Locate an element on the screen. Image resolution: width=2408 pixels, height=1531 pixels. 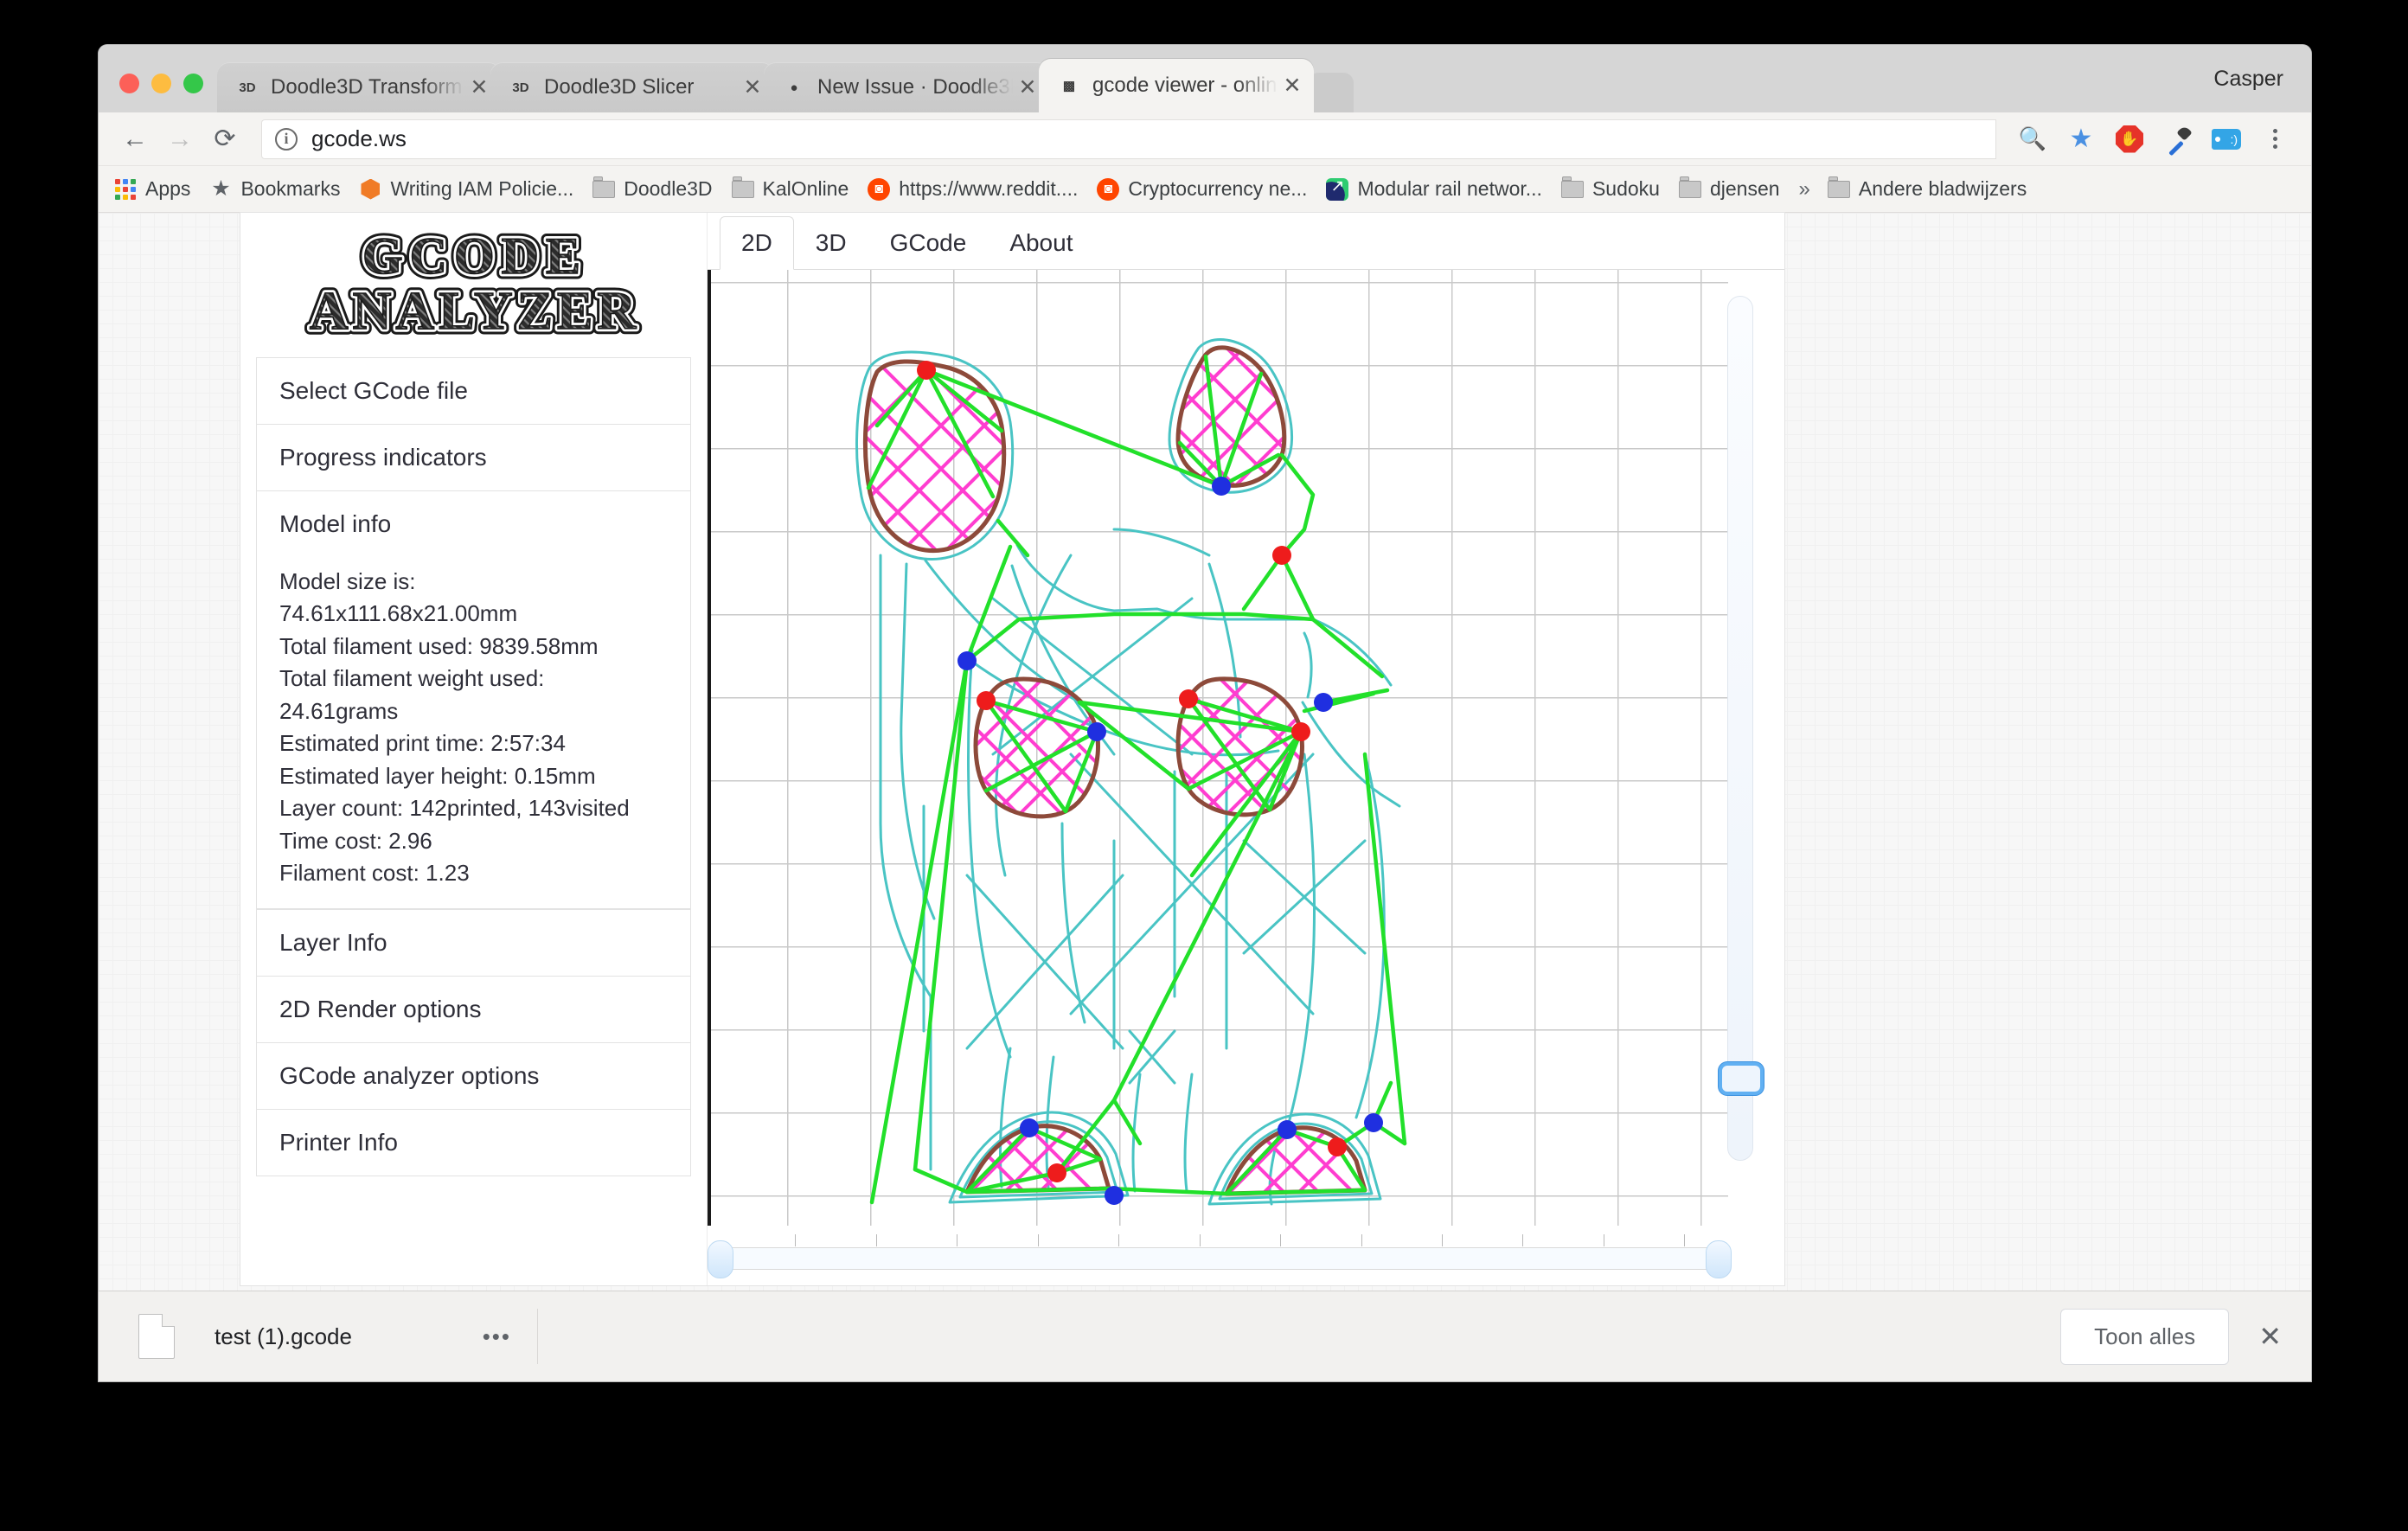
browser-tab-doodle3d-transform: 3D Doodle3D Transform ✕ is located at coordinates (359, 87).